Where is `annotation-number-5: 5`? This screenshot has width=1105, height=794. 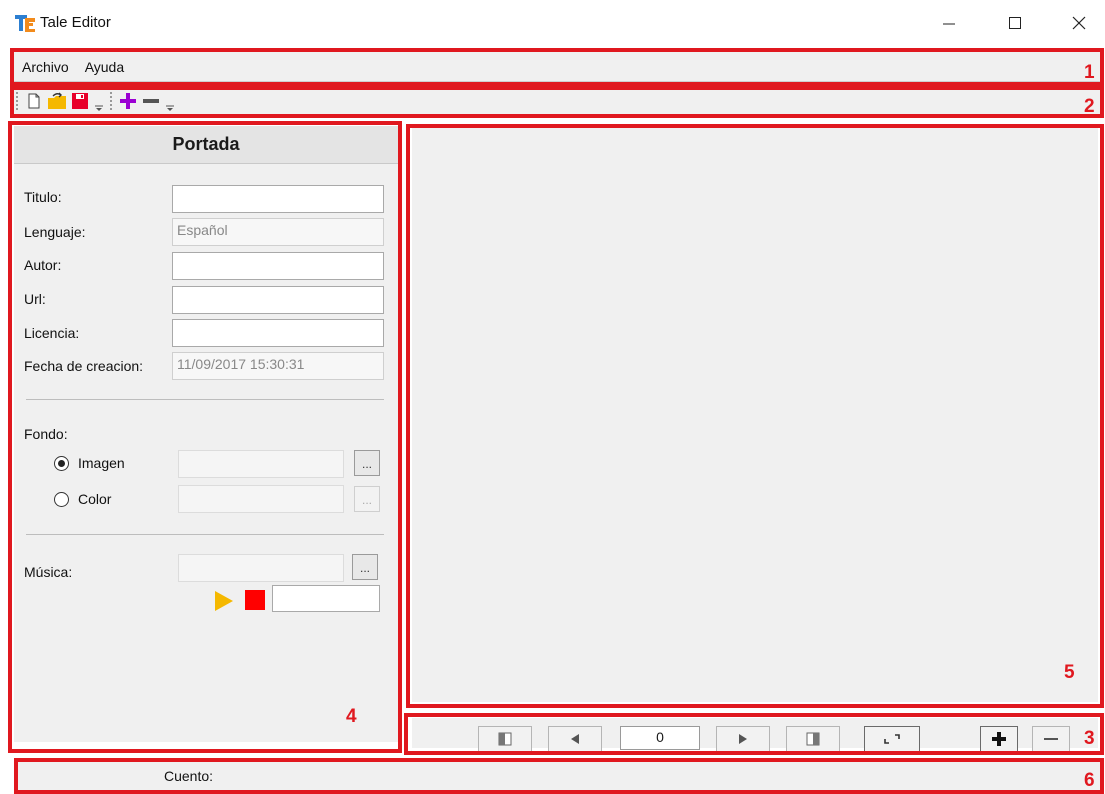 annotation-number-5: 5 is located at coordinates (1069, 672).